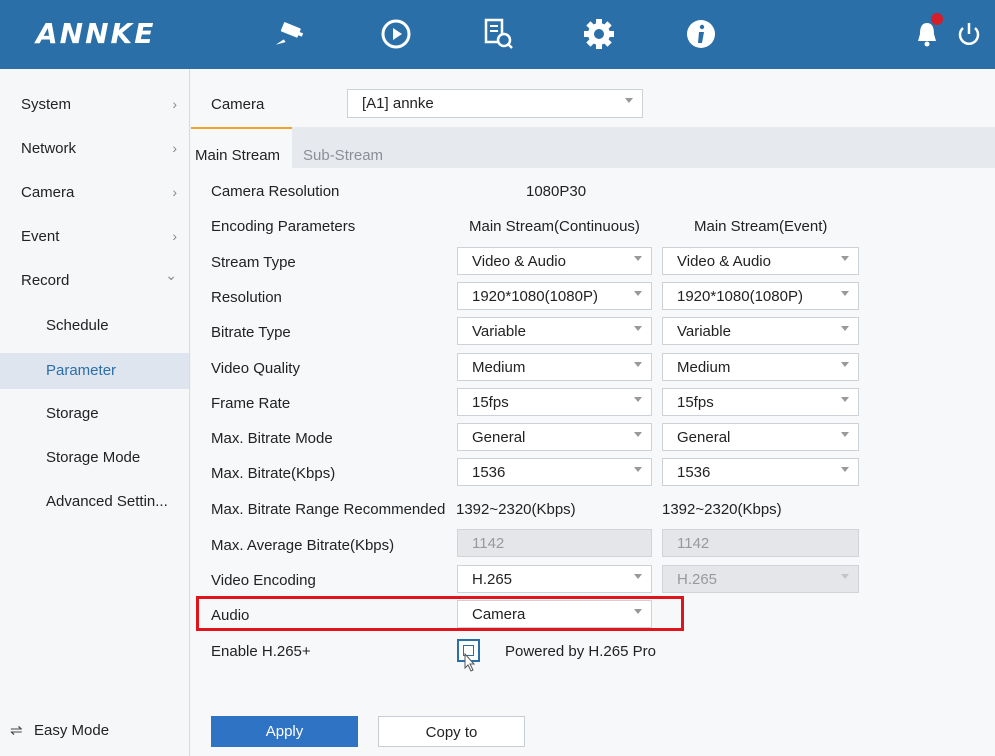 Image resolution: width=995 pixels, height=756 pixels. I want to click on power-icon, so click(969, 34).